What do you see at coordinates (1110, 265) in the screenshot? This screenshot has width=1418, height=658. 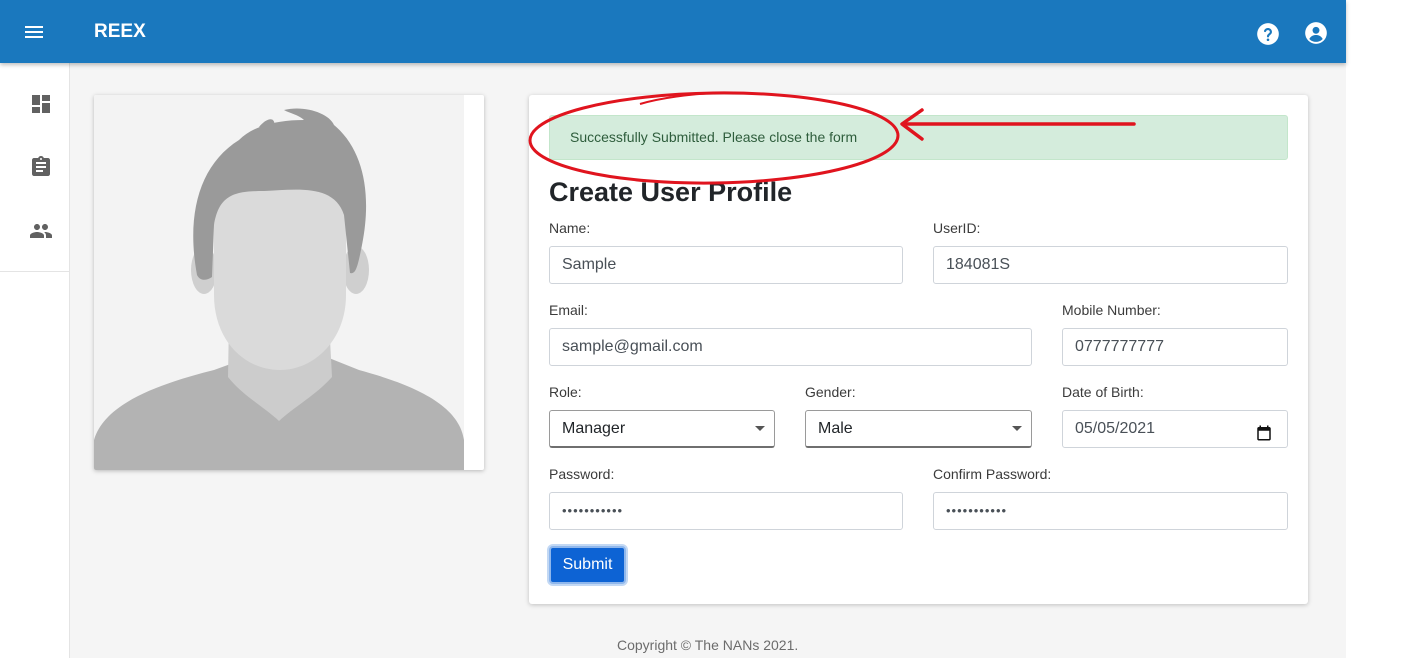 I see `userid-input: 184081S` at bounding box center [1110, 265].